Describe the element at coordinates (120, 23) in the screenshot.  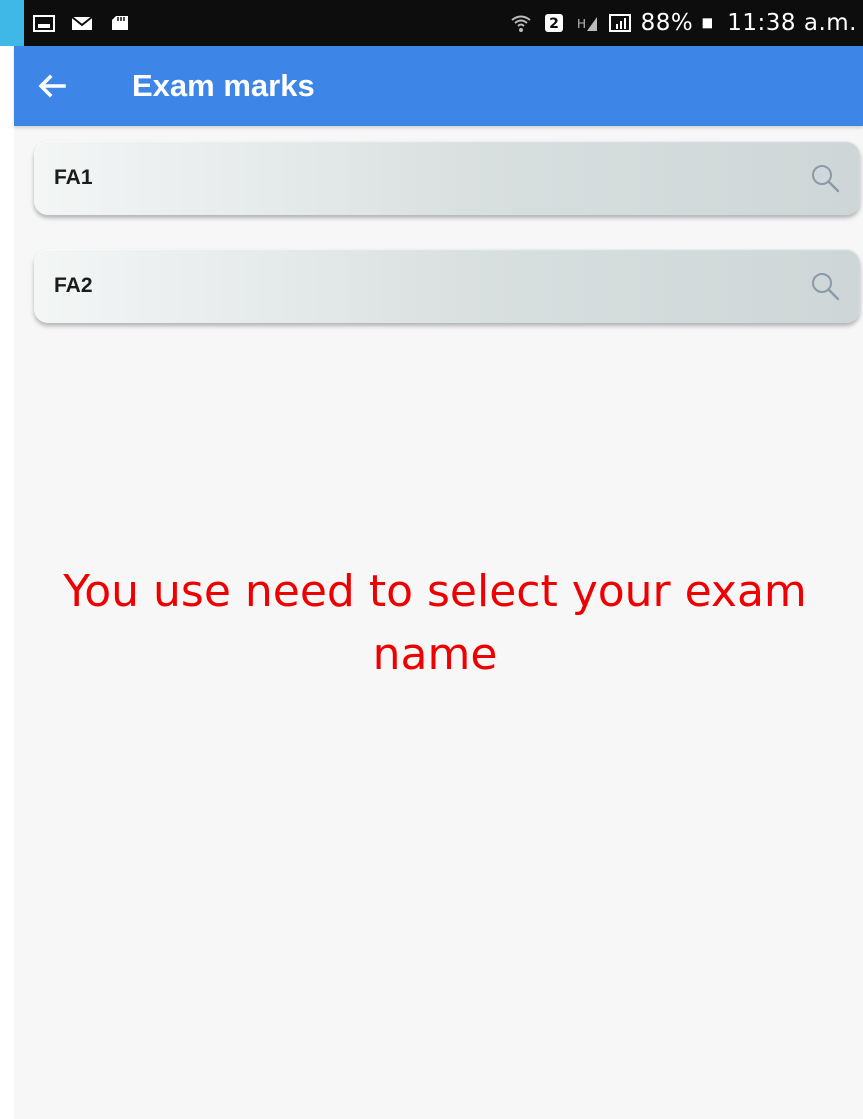
I see `sd-card-icon` at that location.